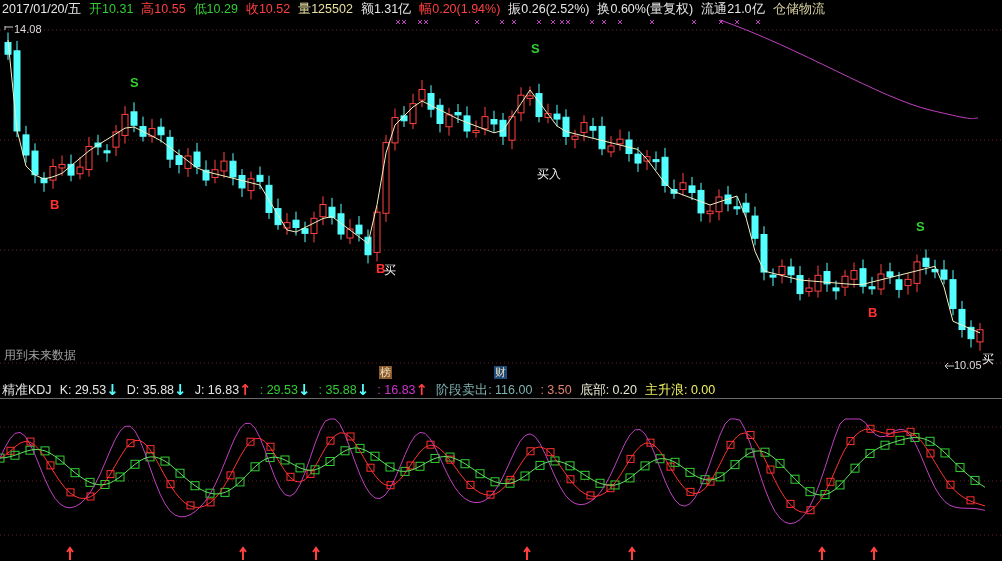  What do you see at coordinates (28, 29) in the screenshot?
I see `price-label: 14.08` at bounding box center [28, 29].